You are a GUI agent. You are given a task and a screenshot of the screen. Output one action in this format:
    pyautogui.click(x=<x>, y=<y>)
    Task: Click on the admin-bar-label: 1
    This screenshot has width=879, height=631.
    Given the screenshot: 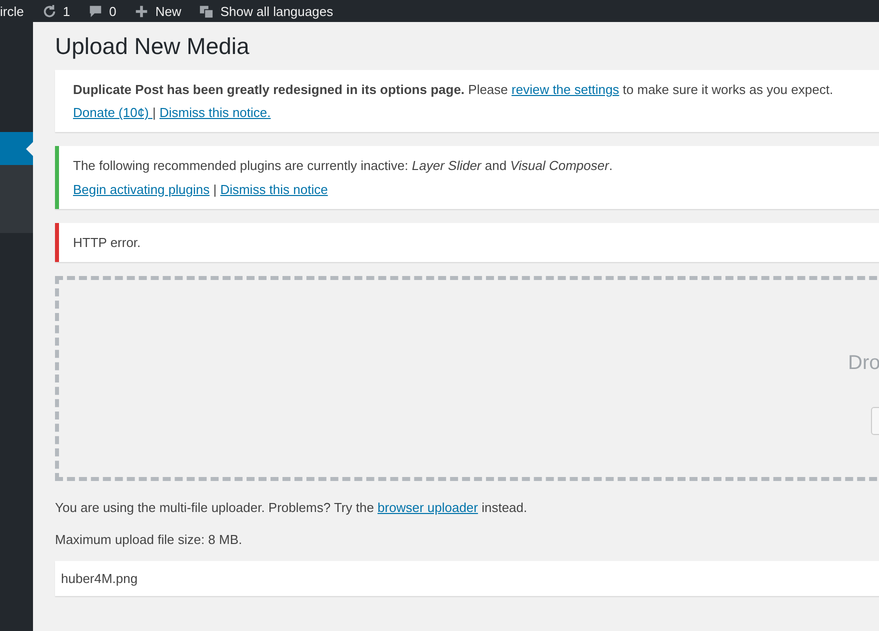 What is the action you would take?
    pyautogui.click(x=66, y=11)
    